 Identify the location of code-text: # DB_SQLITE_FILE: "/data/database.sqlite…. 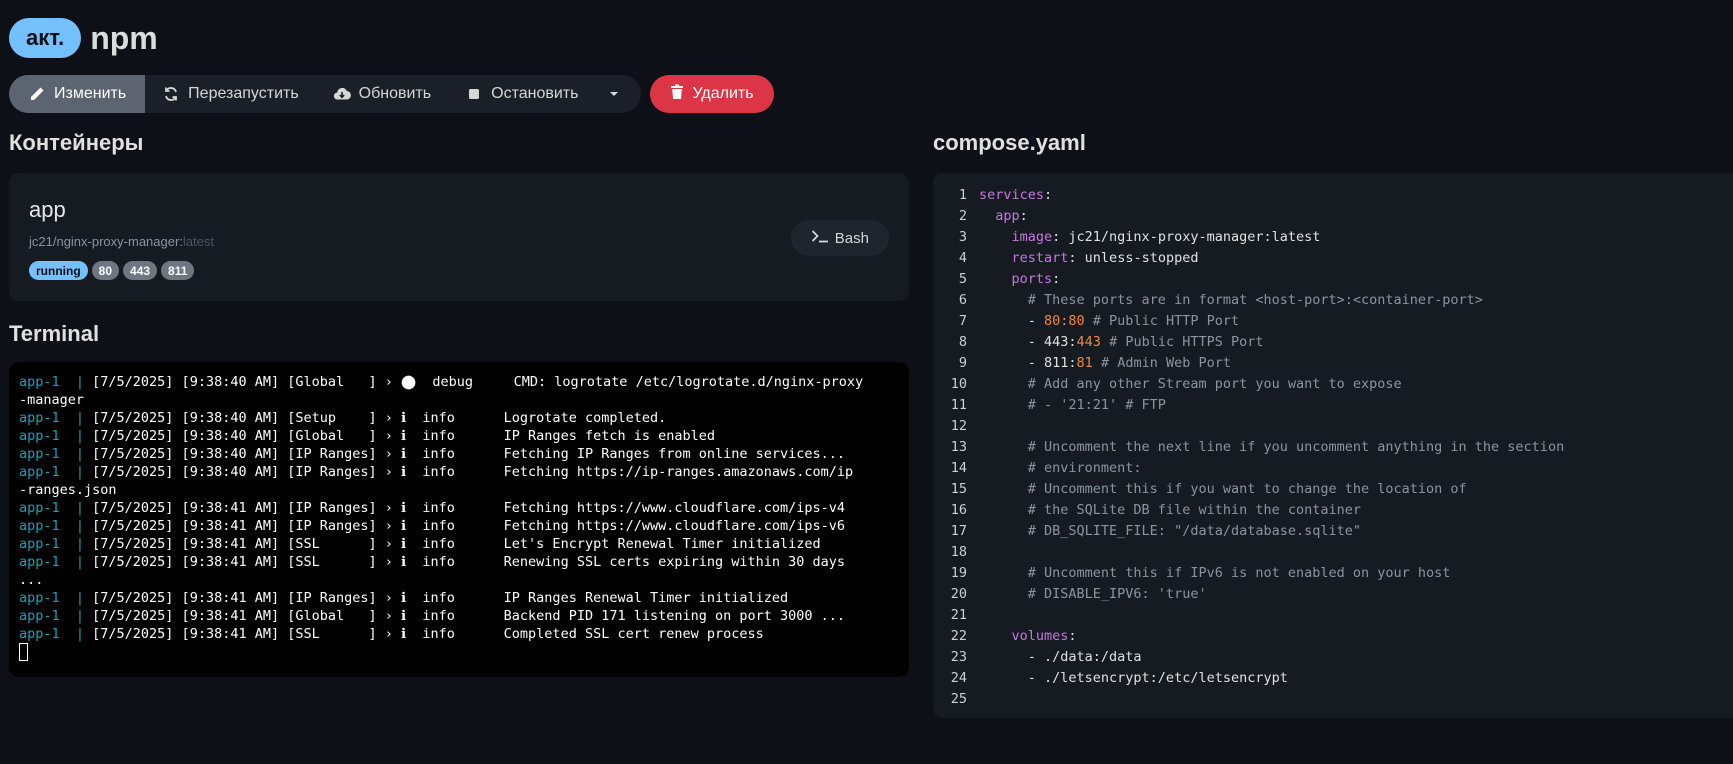
(1170, 531).